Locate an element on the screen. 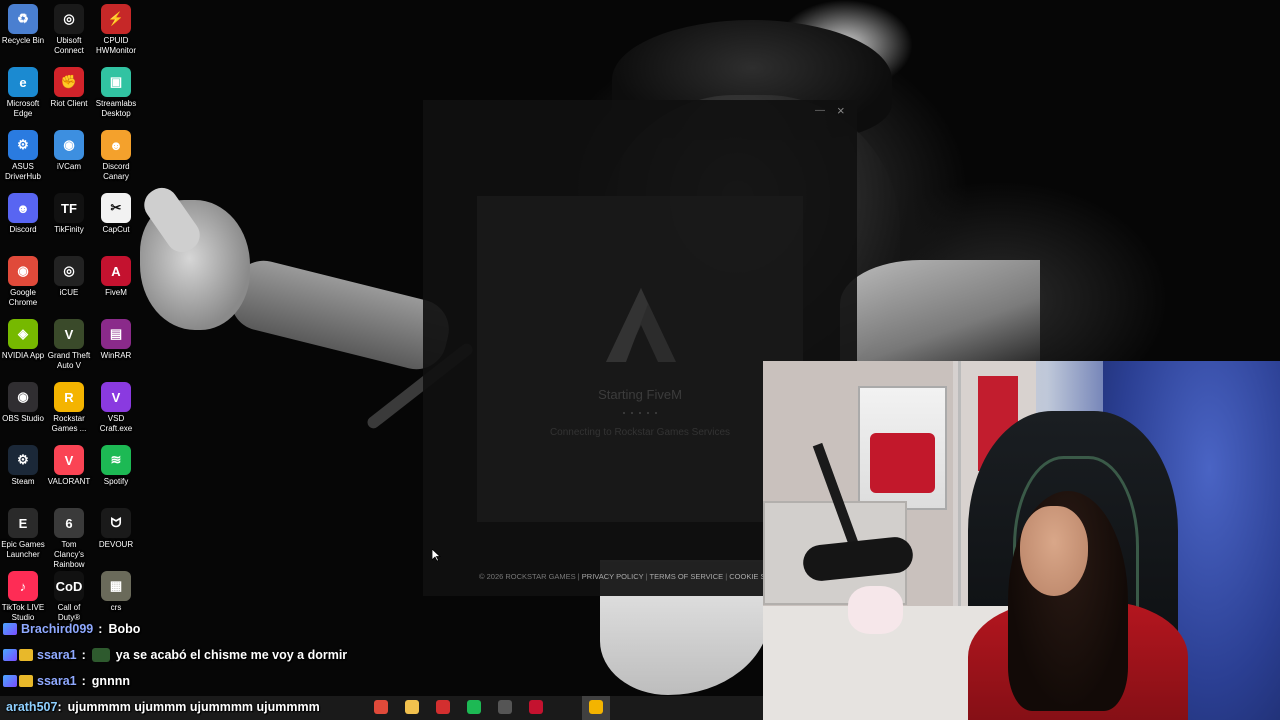 The height and width of the screenshot is (720, 1280). desktop-shortcut-label: CapCut is located at coordinates (116, 229).